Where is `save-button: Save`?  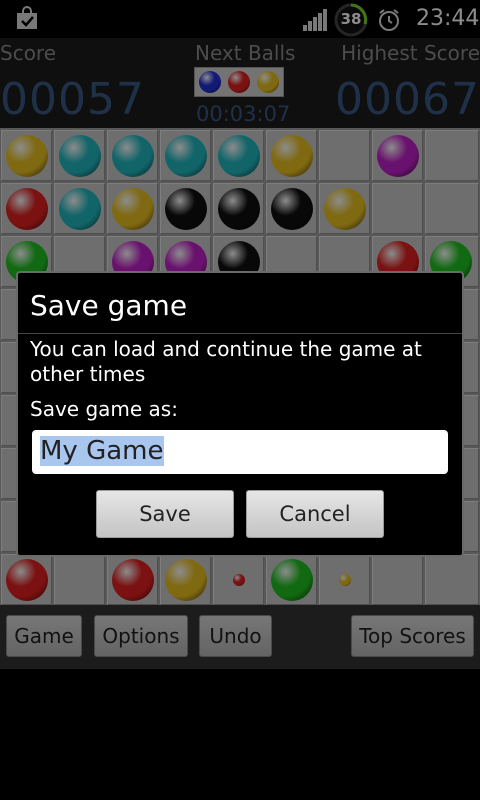 save-button: Save is located at coordinates (165, 514).